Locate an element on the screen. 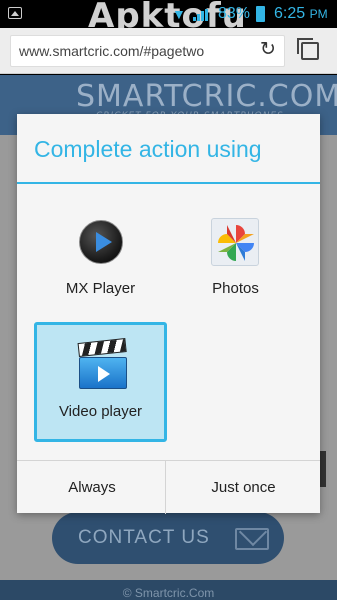  button-divider is located at coordinates (165, 487).